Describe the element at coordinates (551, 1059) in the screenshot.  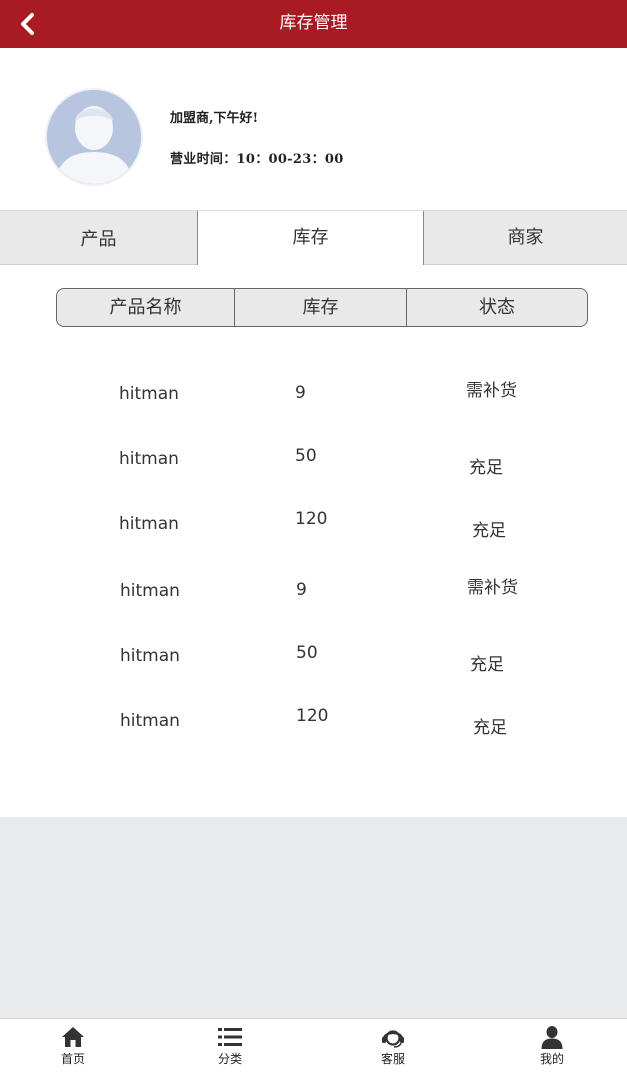
I see `nav-label: 我的` at that location.